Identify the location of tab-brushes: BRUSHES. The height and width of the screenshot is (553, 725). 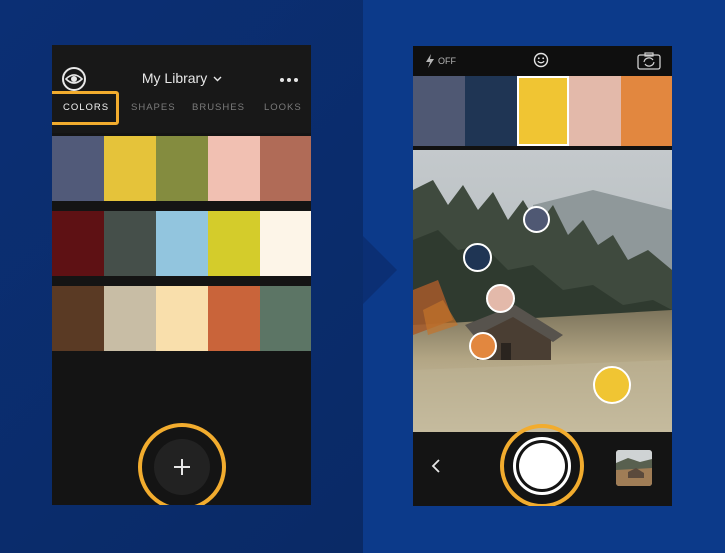
(218, 107).